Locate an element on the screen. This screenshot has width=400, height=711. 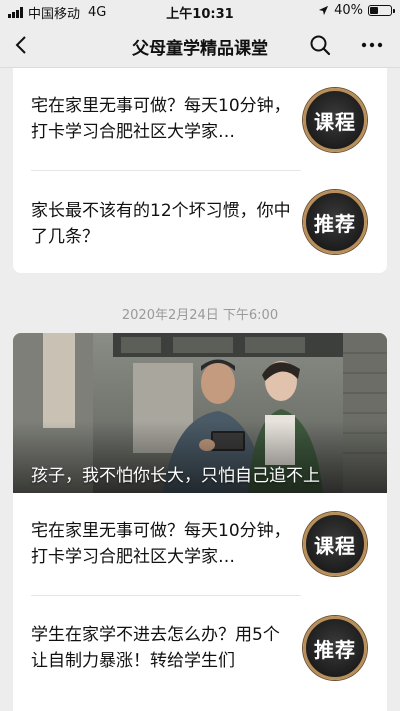
article-title: 学生在家学不进去怎么办？用5个让自制力暴涨！转给学生们 is located at coordinates (162, 648).